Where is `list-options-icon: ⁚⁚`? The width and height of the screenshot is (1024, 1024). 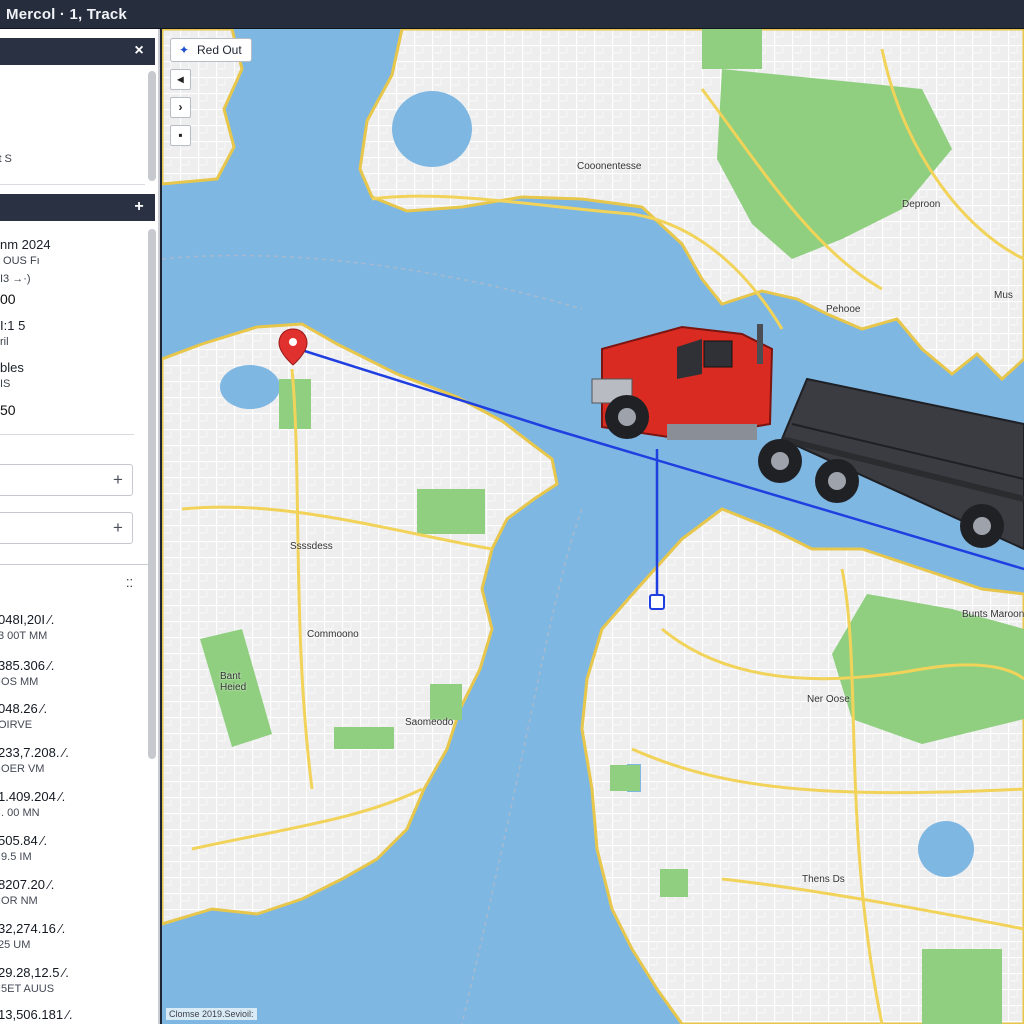
list-options-icon: ⁚⁚ is located at coordinates (129, 583).